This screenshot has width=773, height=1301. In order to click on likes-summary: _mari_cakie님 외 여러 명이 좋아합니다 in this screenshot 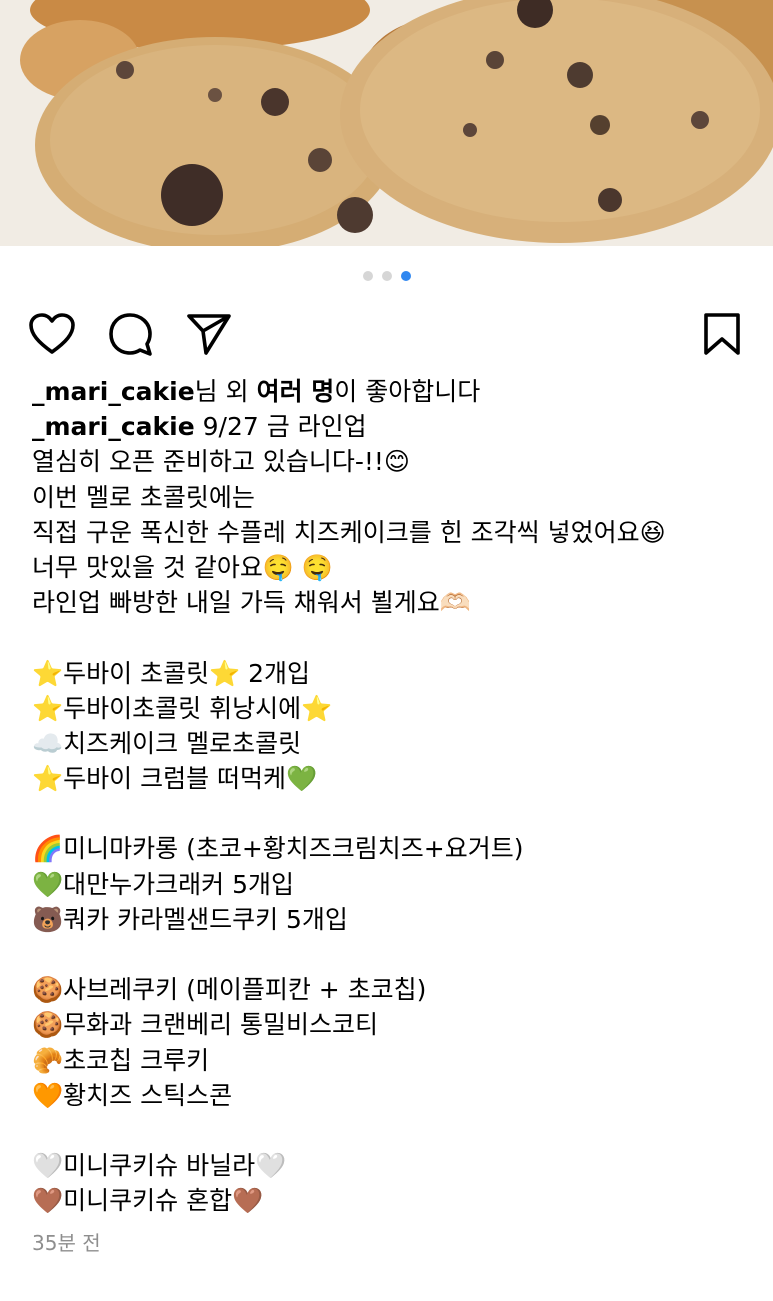, I will do `click(386, 391)`.